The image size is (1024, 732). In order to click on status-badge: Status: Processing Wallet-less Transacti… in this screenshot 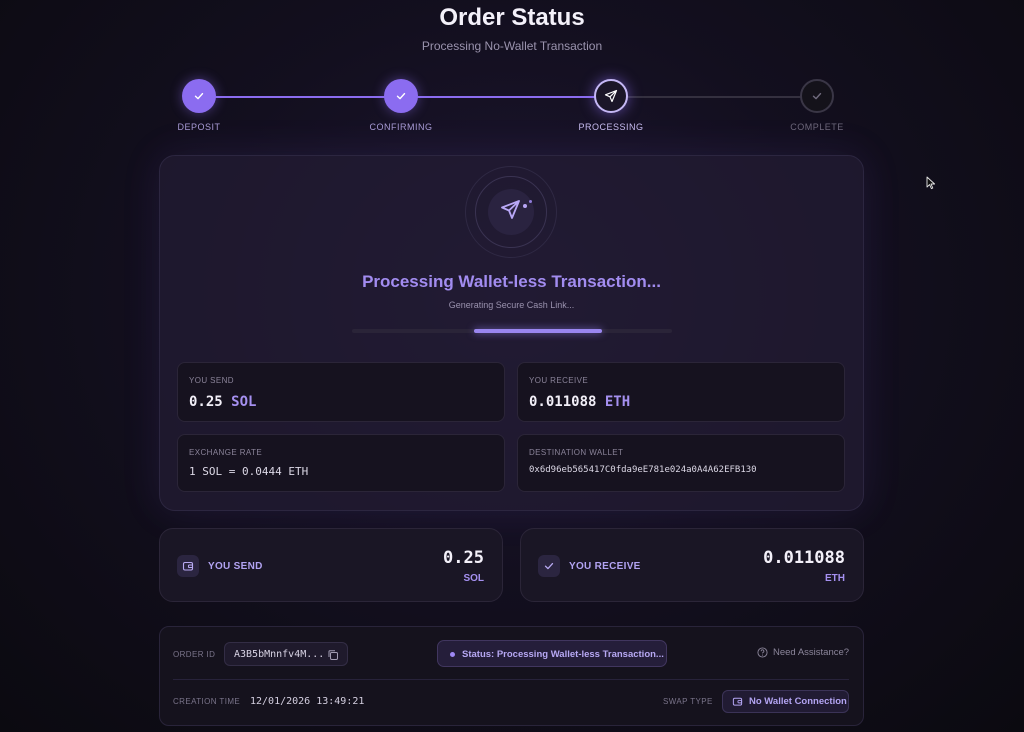, I will do `click(552, 653)`.